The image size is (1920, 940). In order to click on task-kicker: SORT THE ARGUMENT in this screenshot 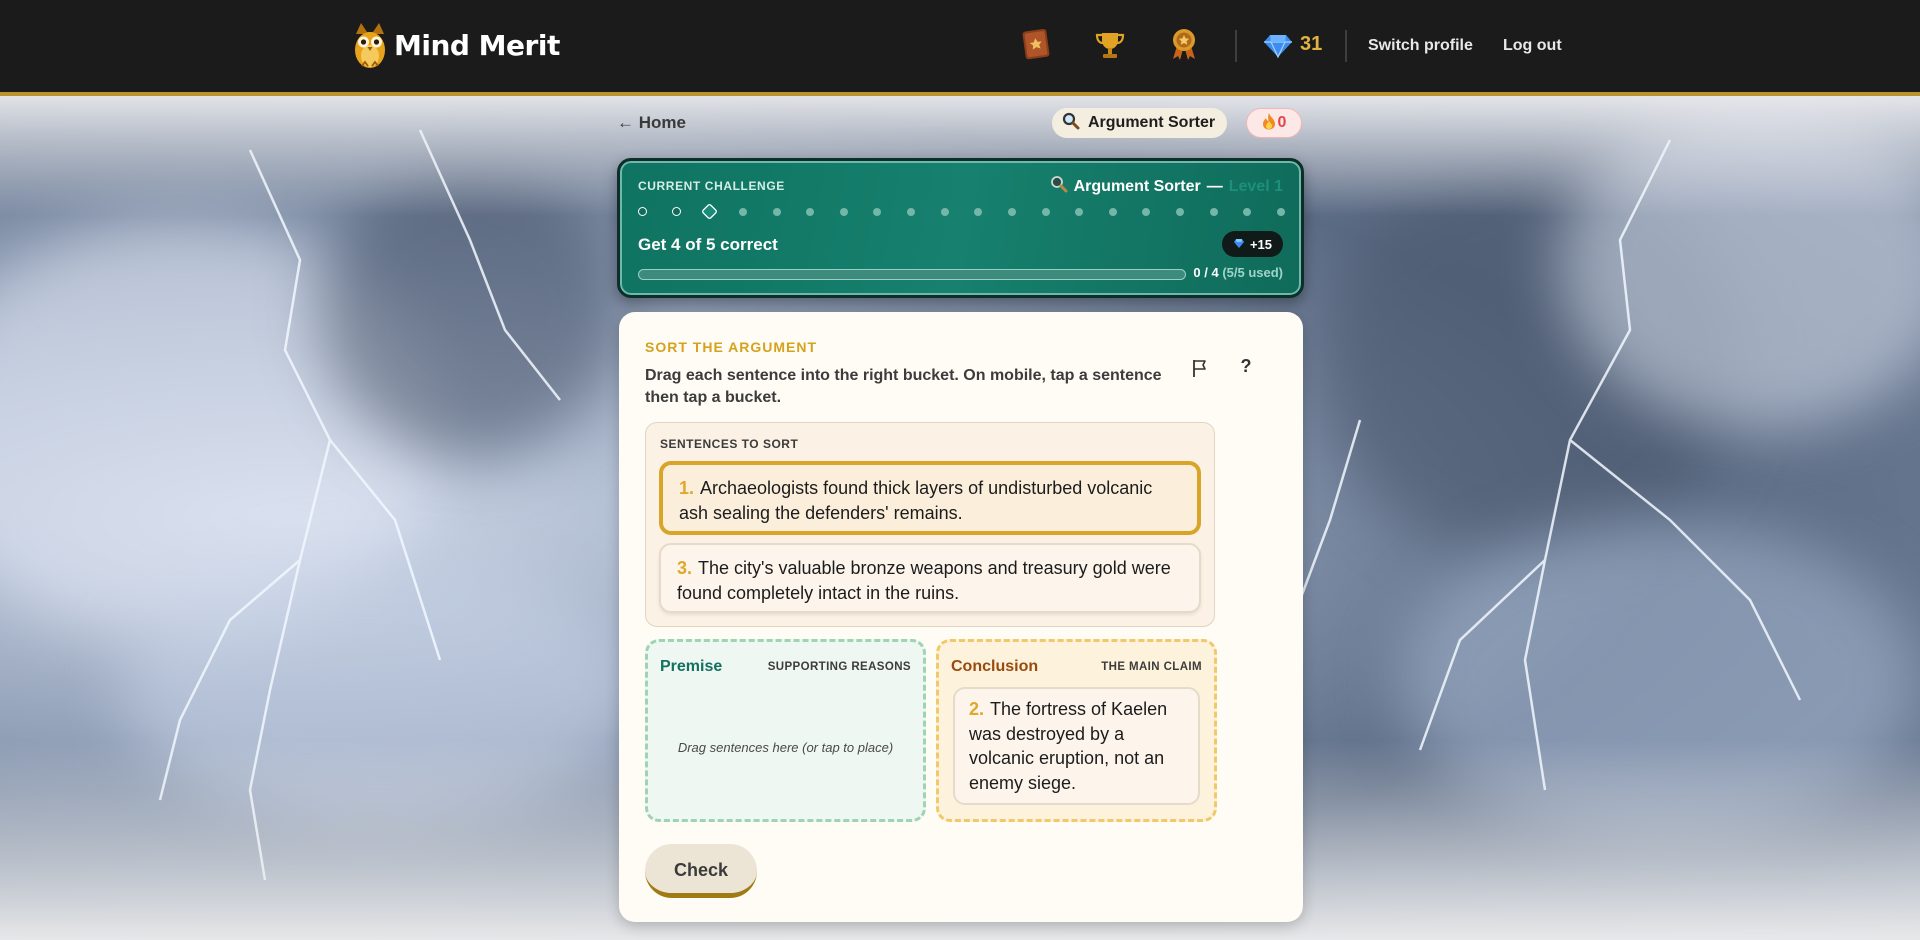, I will do `click(731, 347)`.